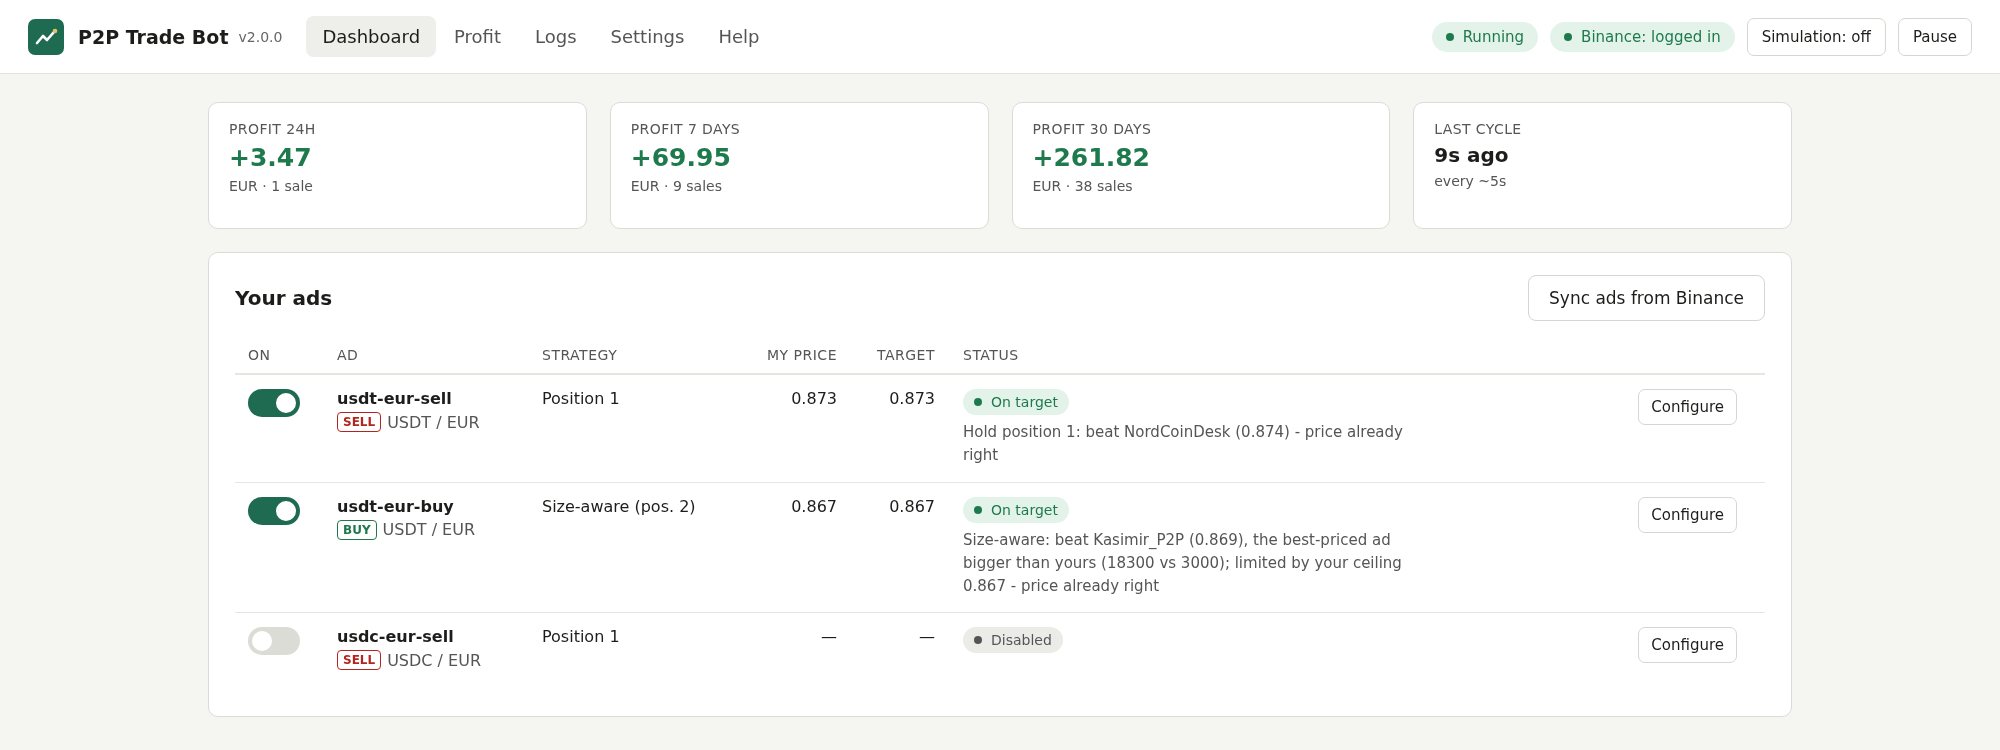 The image size is (2000, 750). I want to click on column-header: AD, so click(348, 355).